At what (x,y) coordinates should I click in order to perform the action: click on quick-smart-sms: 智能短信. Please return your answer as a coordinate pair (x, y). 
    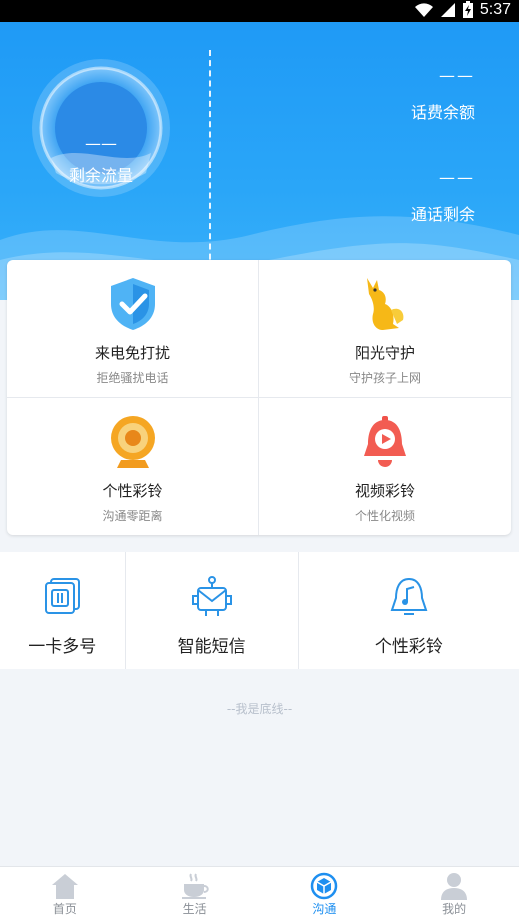
    Looking at the image, I should click on (211, 610).